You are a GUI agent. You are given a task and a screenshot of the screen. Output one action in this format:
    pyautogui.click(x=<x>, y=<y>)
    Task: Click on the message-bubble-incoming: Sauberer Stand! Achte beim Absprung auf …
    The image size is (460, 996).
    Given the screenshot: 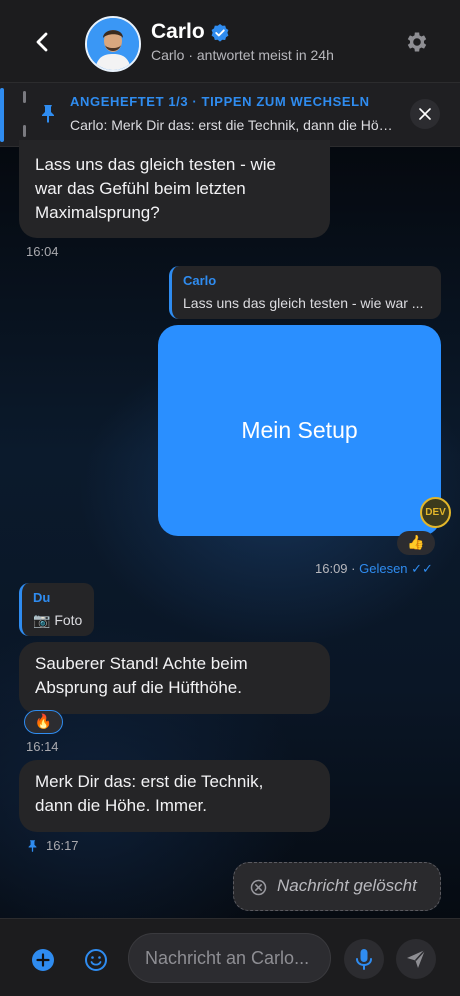 What is the action you would take?
    pyautogui.click(x=174, y=678)
    